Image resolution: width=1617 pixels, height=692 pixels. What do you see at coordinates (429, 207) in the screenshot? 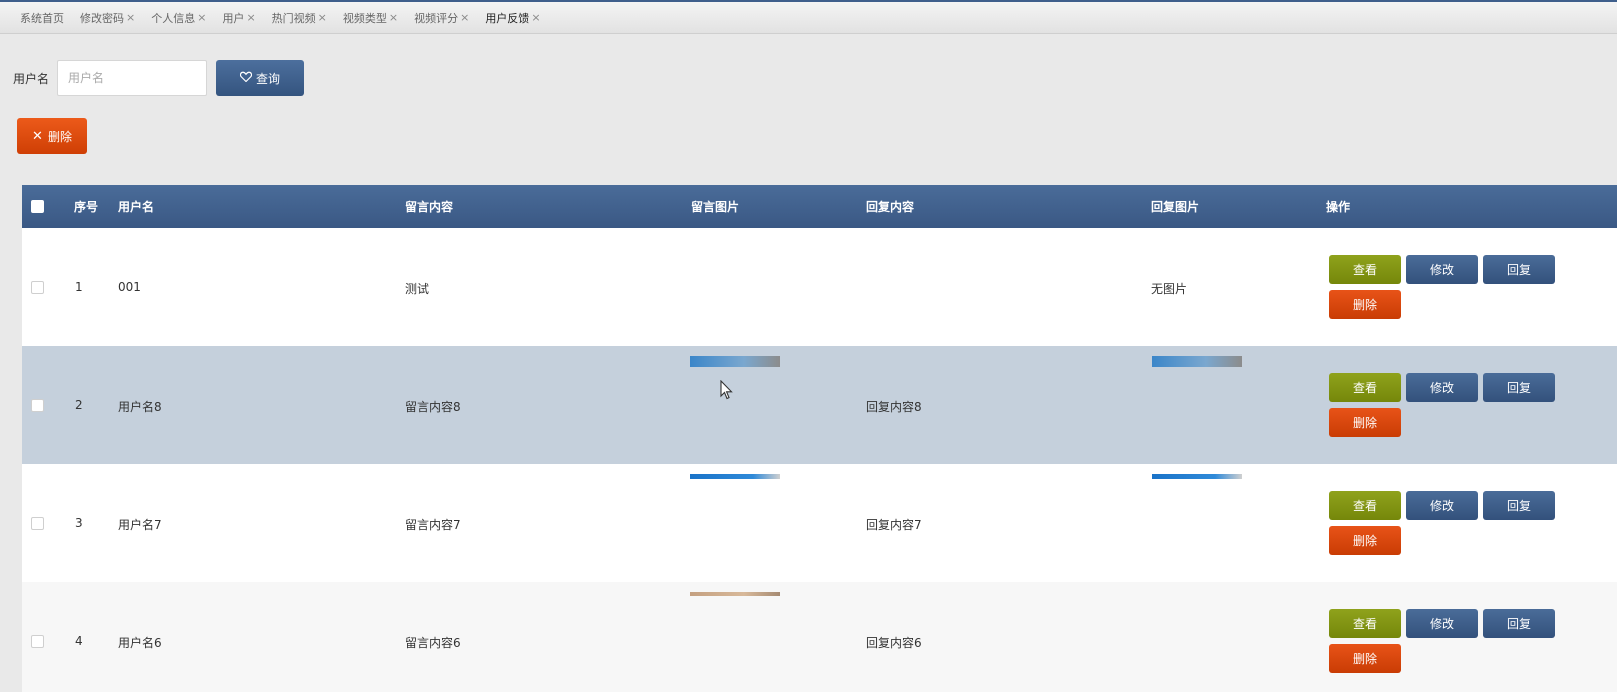
I see `header-message: 留言内容` at bounding box center [429, 207].